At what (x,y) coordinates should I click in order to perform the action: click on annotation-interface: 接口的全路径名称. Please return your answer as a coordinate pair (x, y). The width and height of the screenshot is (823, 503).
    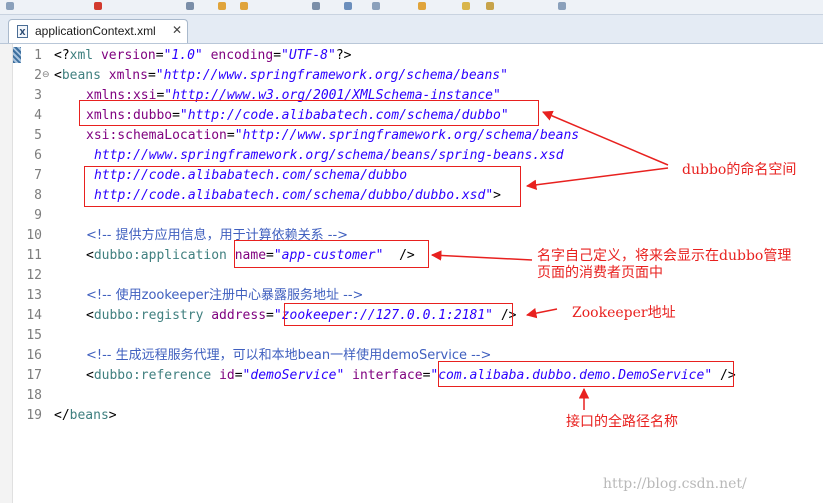
    Looking at the image, I should click on (622, 422).